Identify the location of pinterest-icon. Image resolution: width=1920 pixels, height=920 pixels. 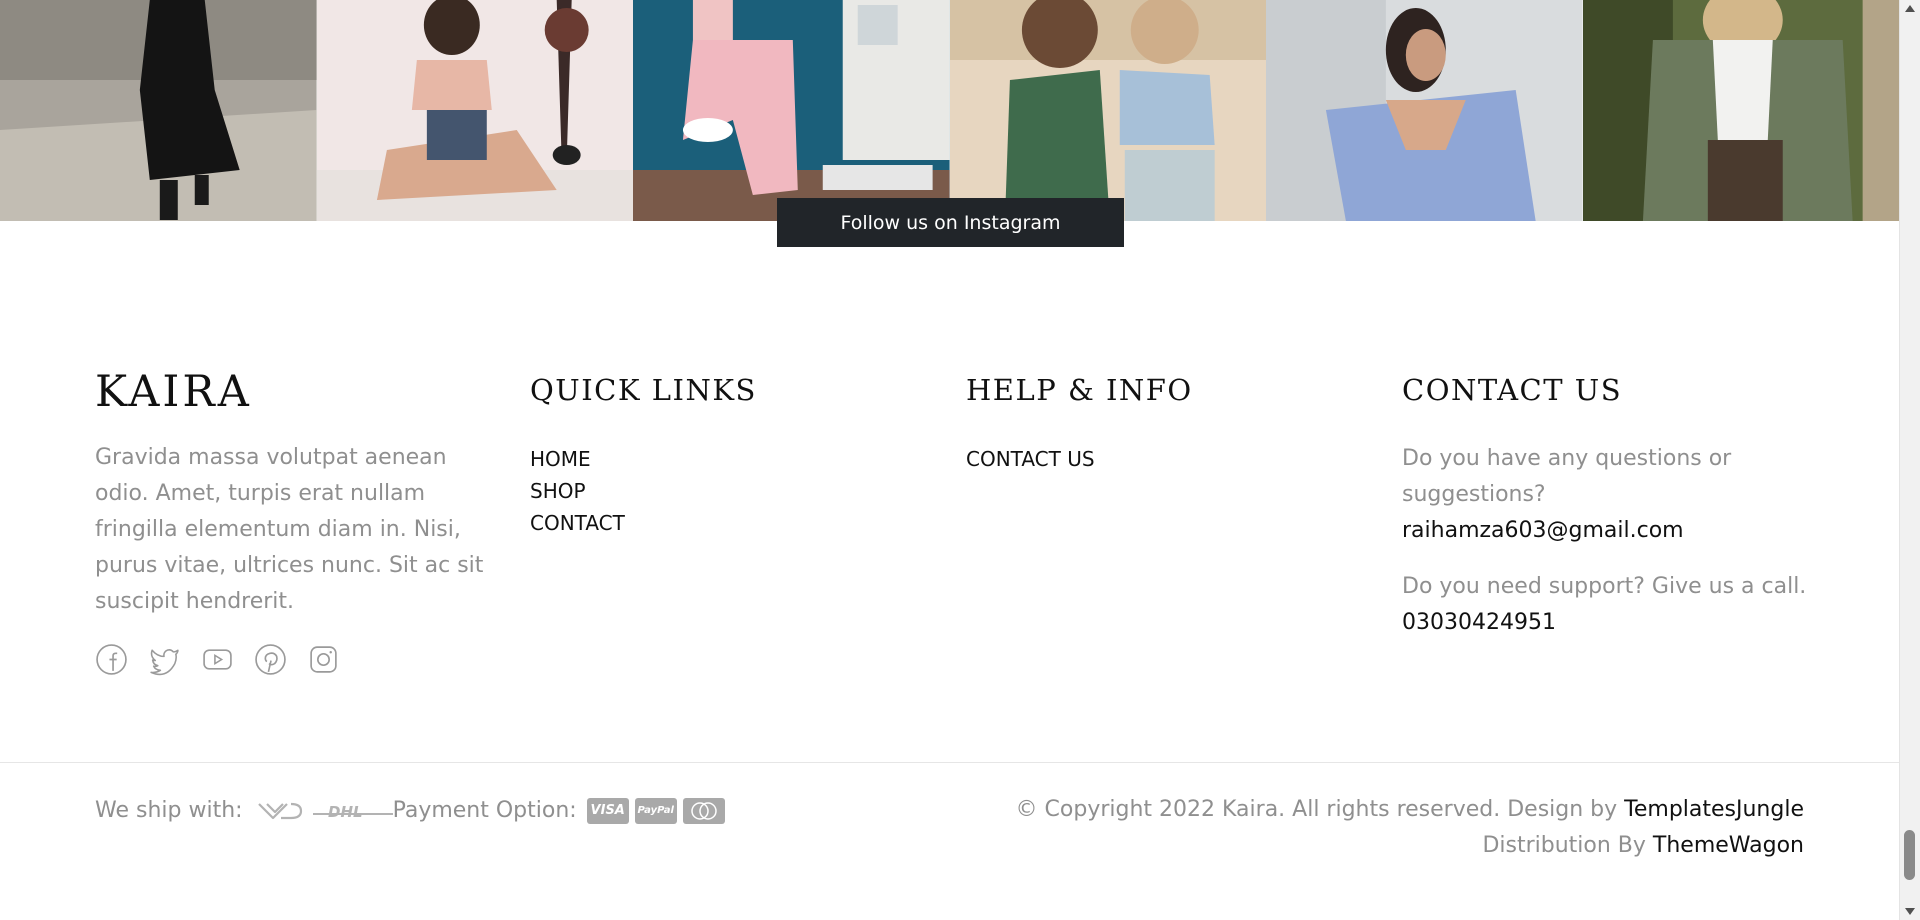
(270, 659).